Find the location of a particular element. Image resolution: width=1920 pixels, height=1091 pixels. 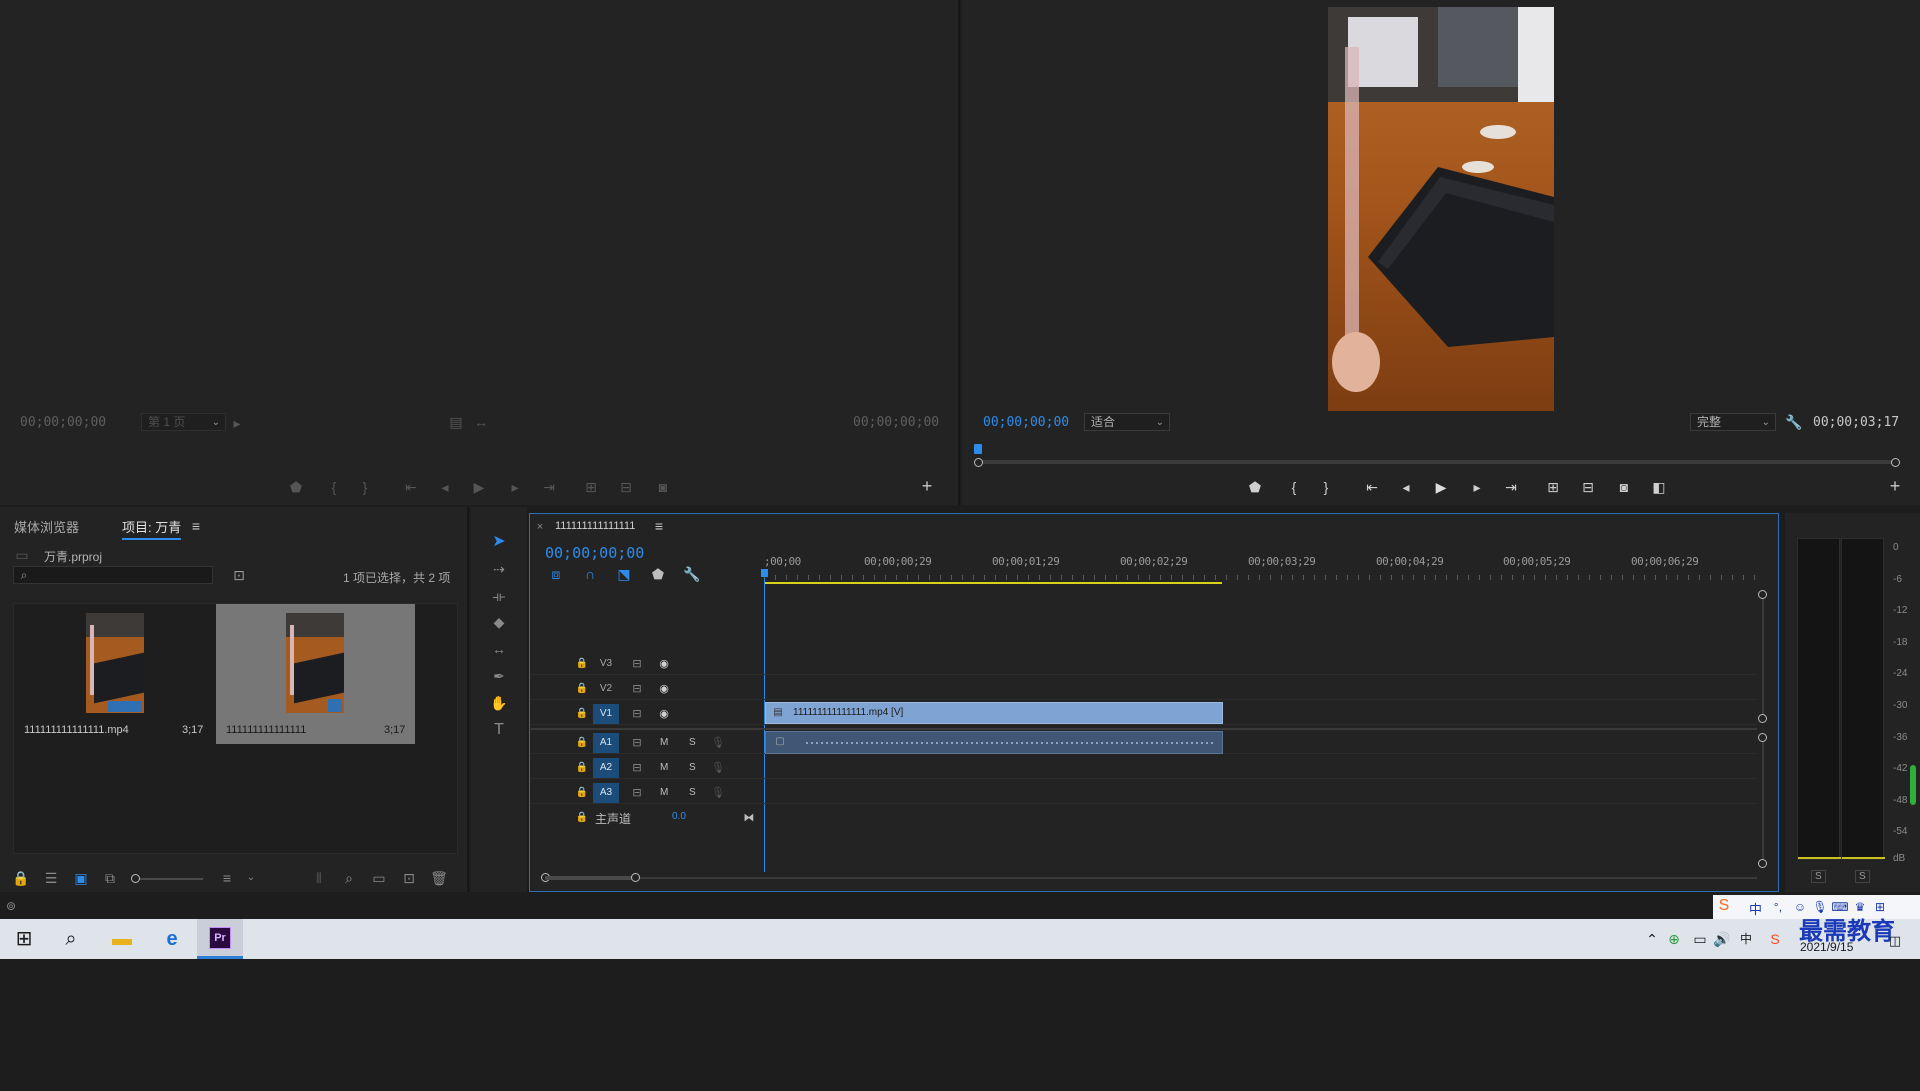

timeline-playhead-marker is located at coordinates (764, 573).